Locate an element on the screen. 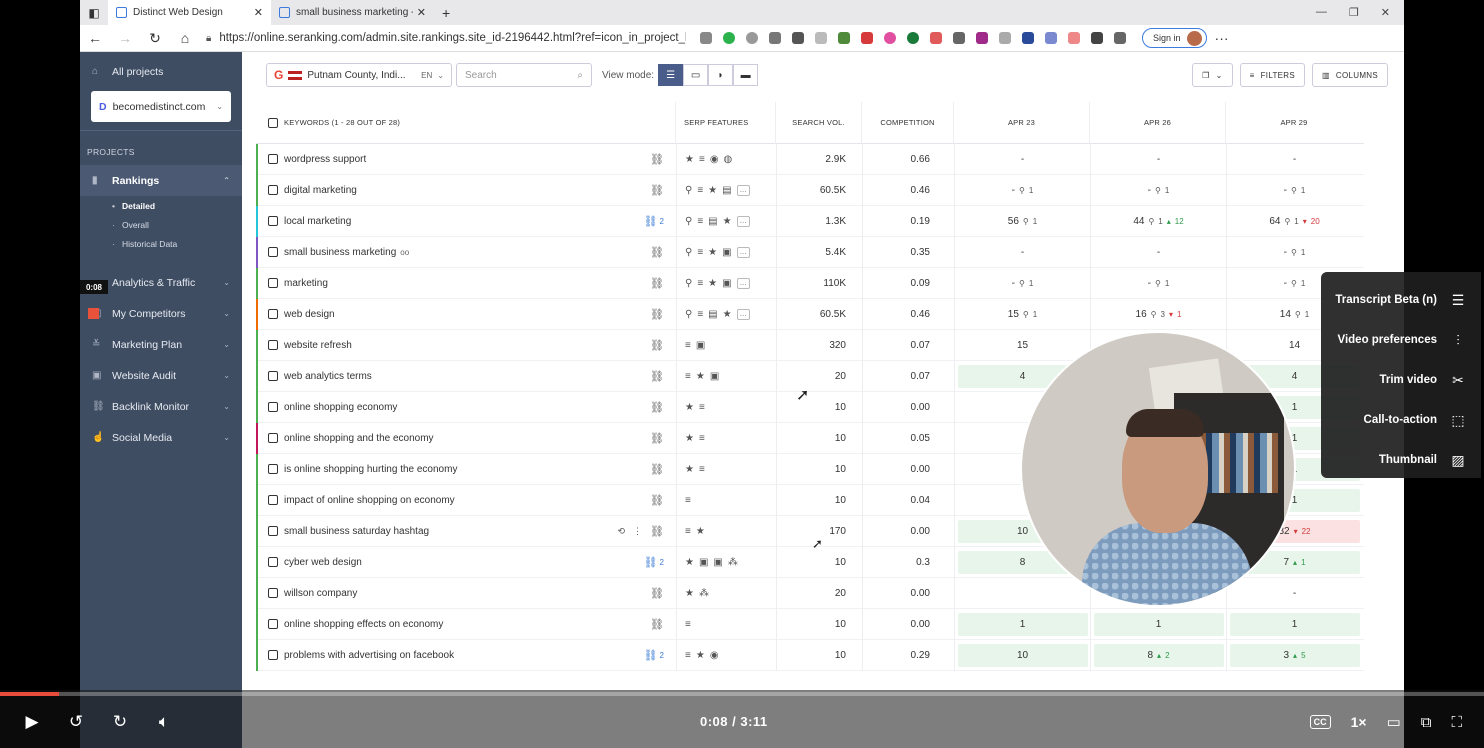 The height and width of the screenshot is (748, 1484). keyword-text: website refresh is located at coordinates (318, 345).